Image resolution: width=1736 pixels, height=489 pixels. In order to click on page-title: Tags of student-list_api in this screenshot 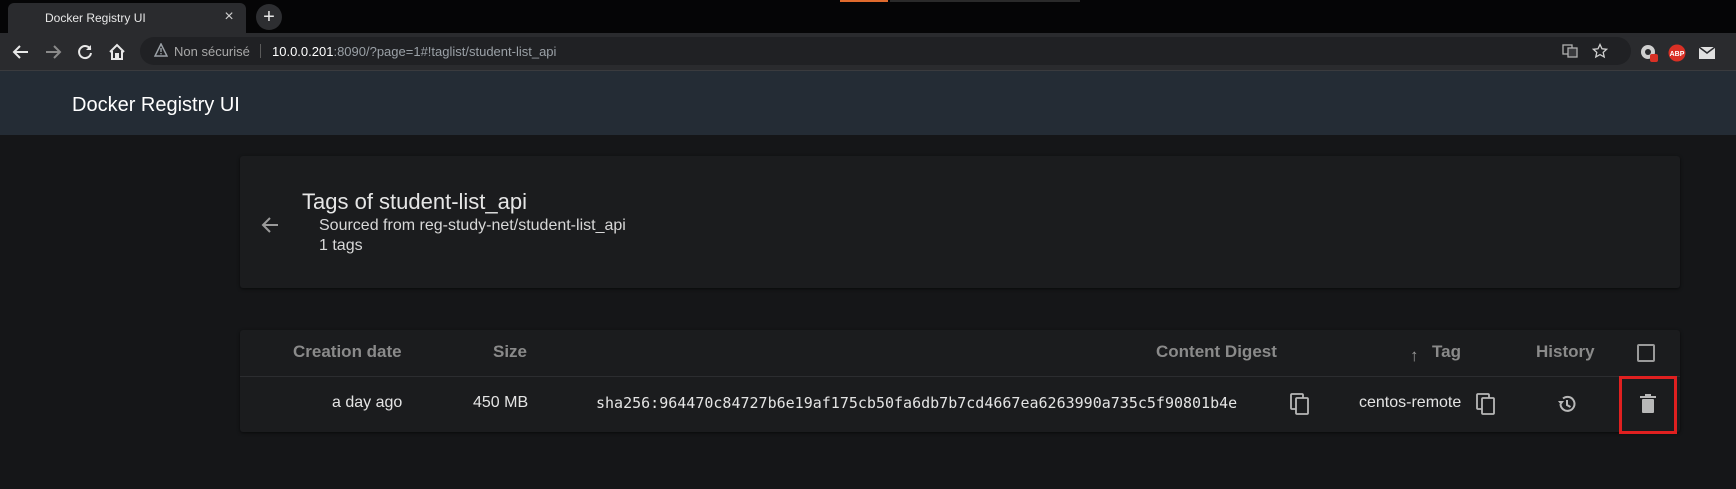, I will do `click(415, 201)`.